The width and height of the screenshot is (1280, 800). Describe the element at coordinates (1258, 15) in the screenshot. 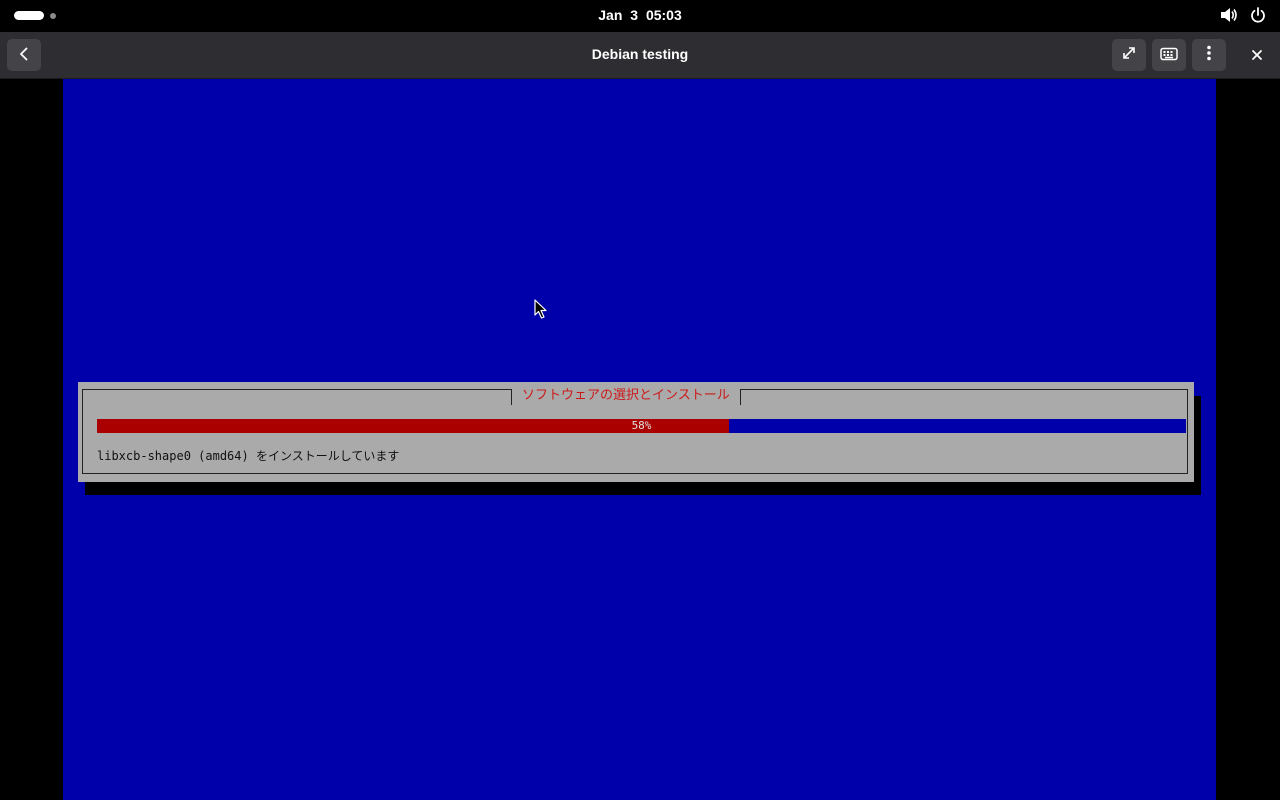

I see `power-icon` at that location.